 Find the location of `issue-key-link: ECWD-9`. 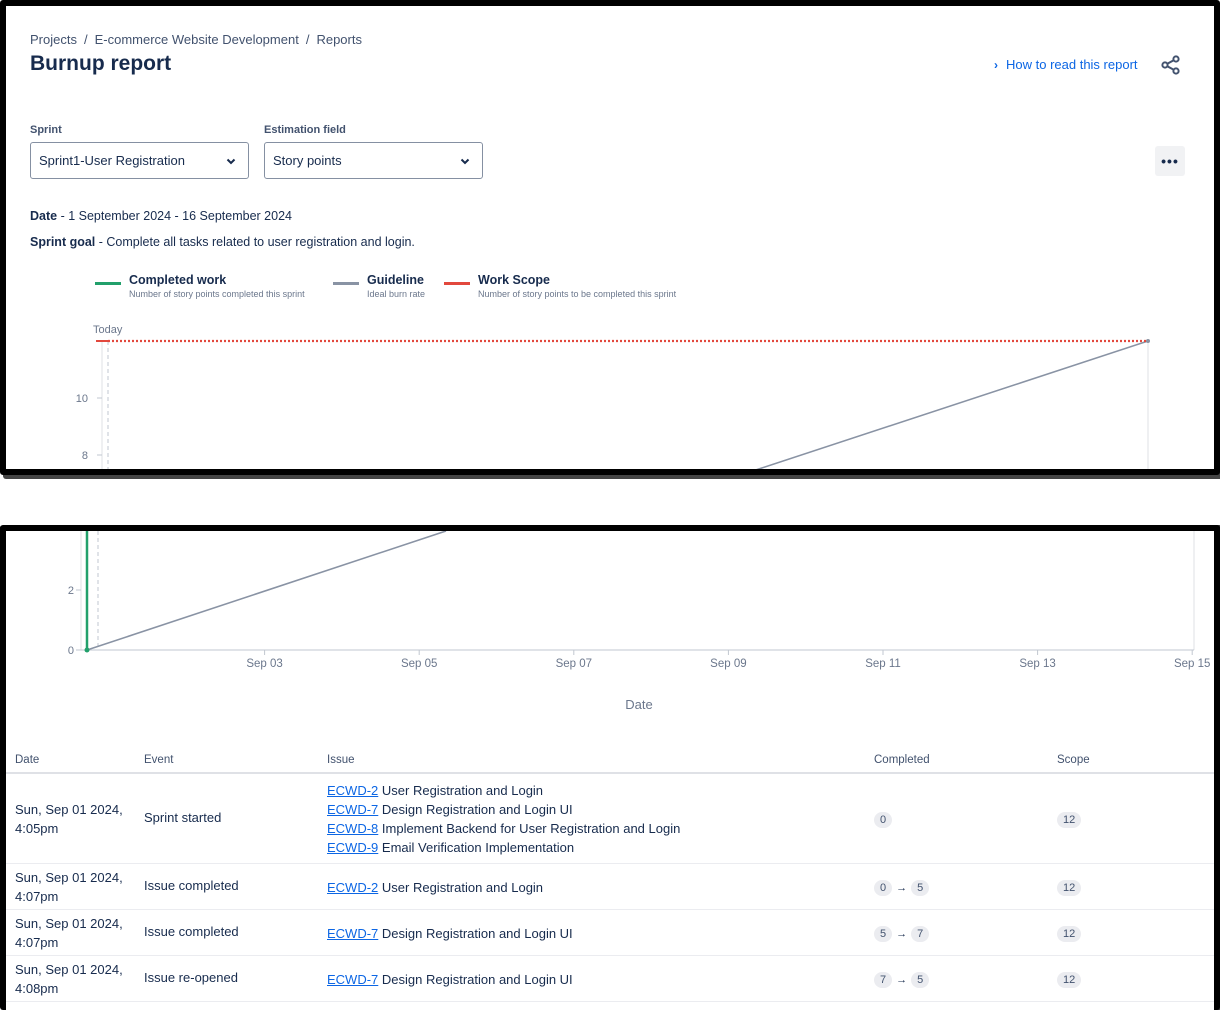

issue-key-link: ECWD-9 is located at coordinates (352, 847).